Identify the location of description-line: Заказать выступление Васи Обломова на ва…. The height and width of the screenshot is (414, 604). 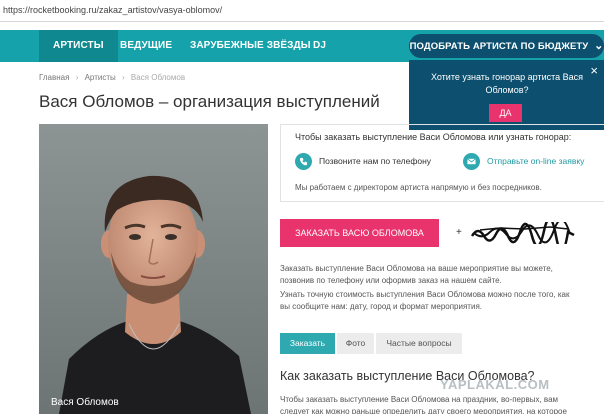
(416, 268).